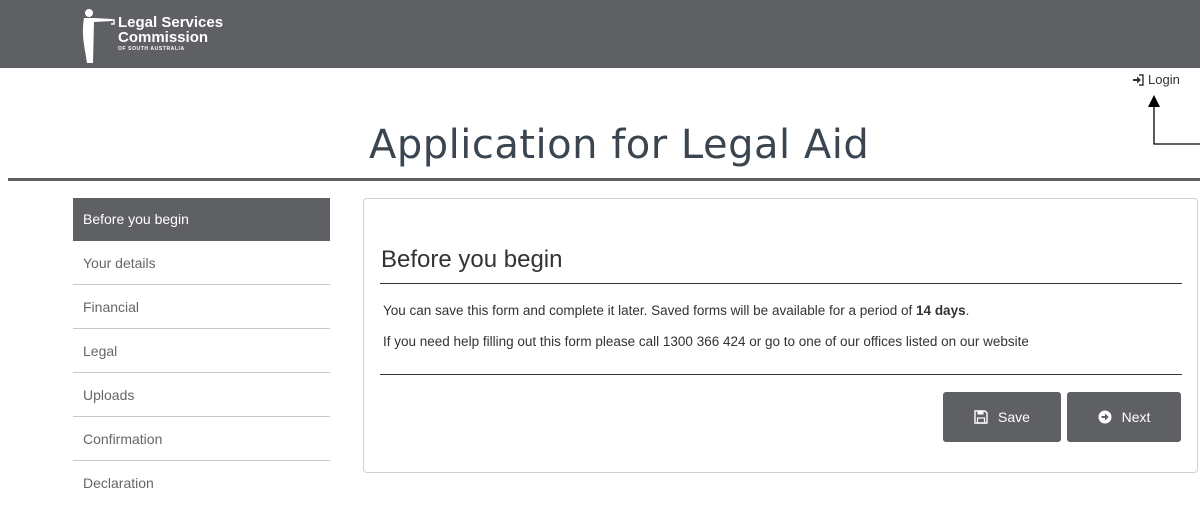 Image resolution: width=1200 pixels, height=509 pixels. What do you see at coordinates (201, 439) in the screenshot?
I see `sidebar-item-confirmation: Confirmation` at bounding box center [201, 439].